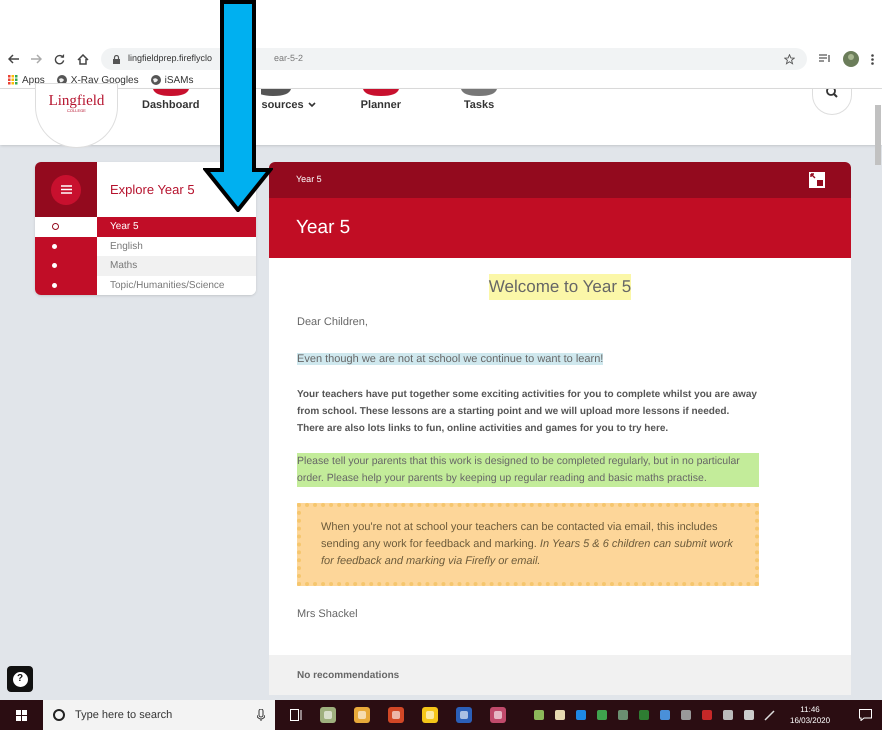 Image resolution: width=882 pixels, height=730 pixels. I want to click on body-text: Dear Children,, so click(333, 322).